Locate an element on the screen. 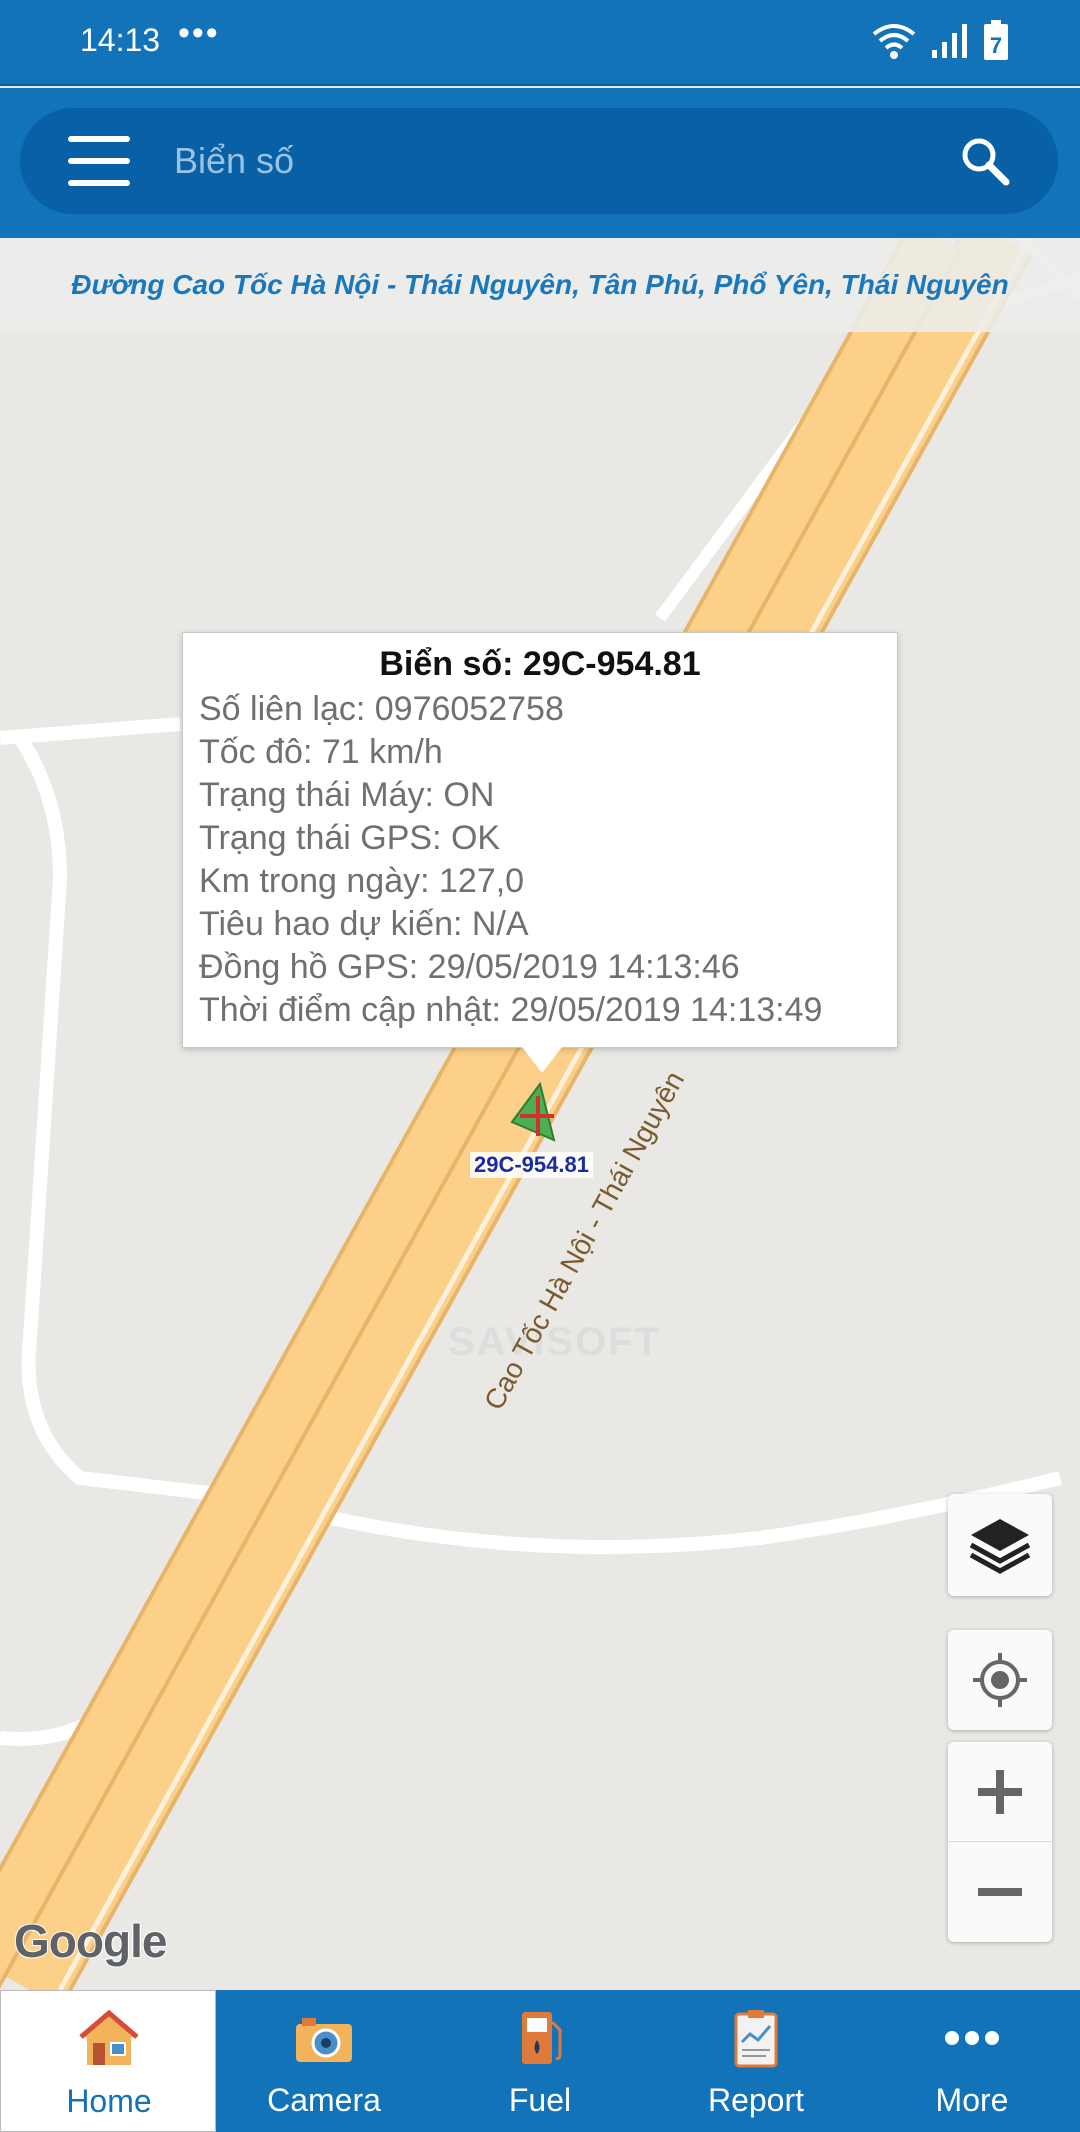 The image size is (1080, 2132). notification-dots: ••• is located at coordinates (199, 33).